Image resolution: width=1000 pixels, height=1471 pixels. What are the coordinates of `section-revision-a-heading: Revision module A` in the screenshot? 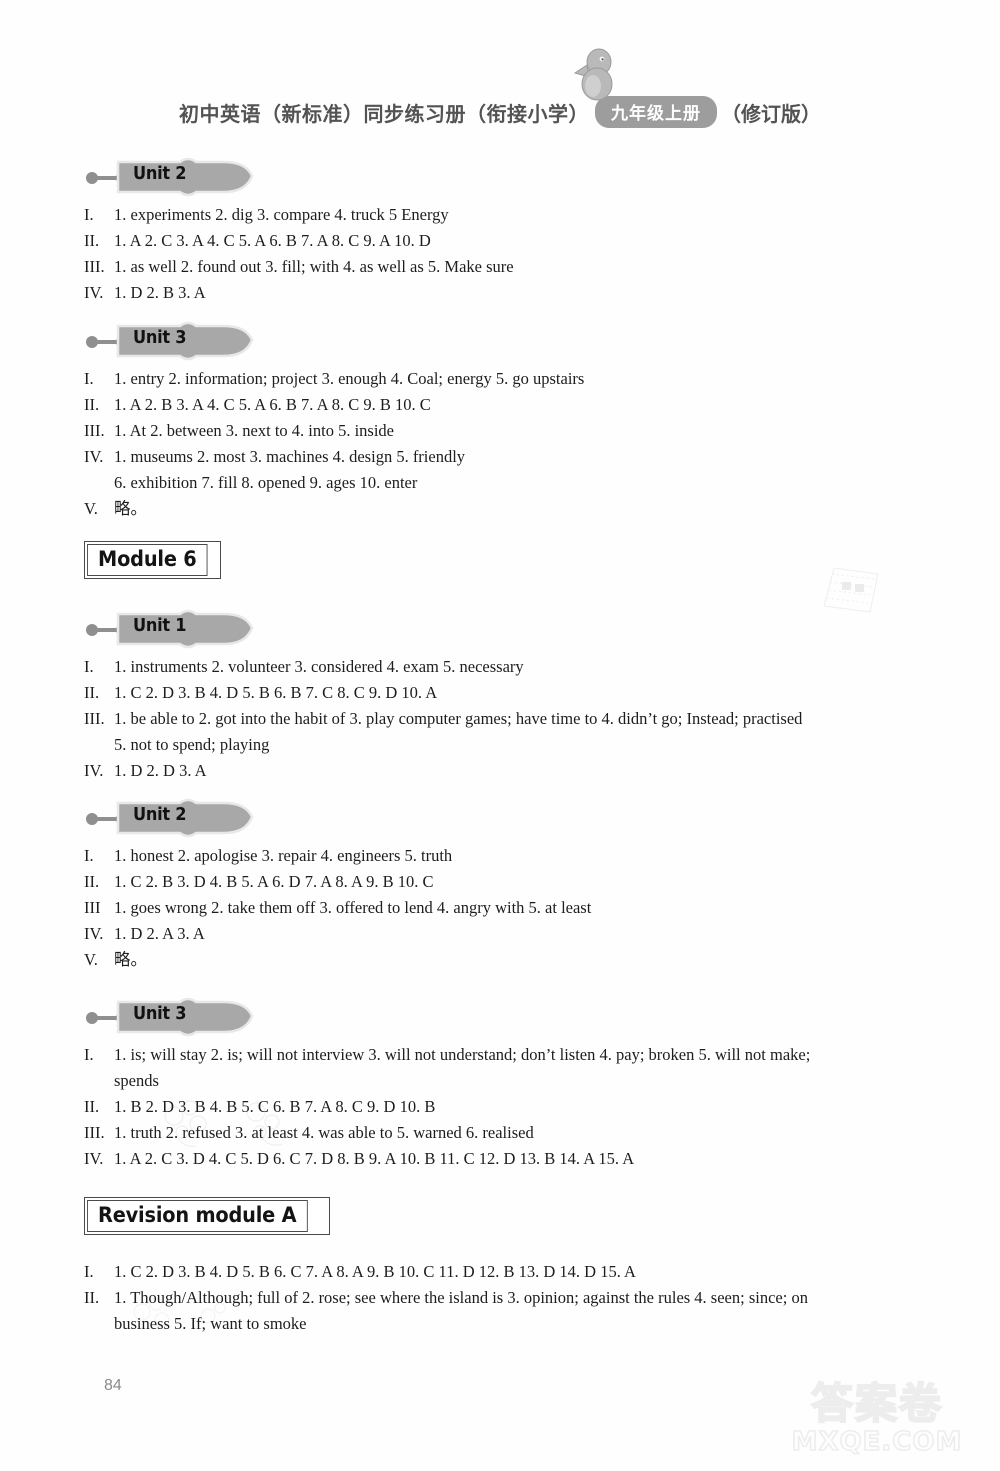 It's located at (207, 1216).